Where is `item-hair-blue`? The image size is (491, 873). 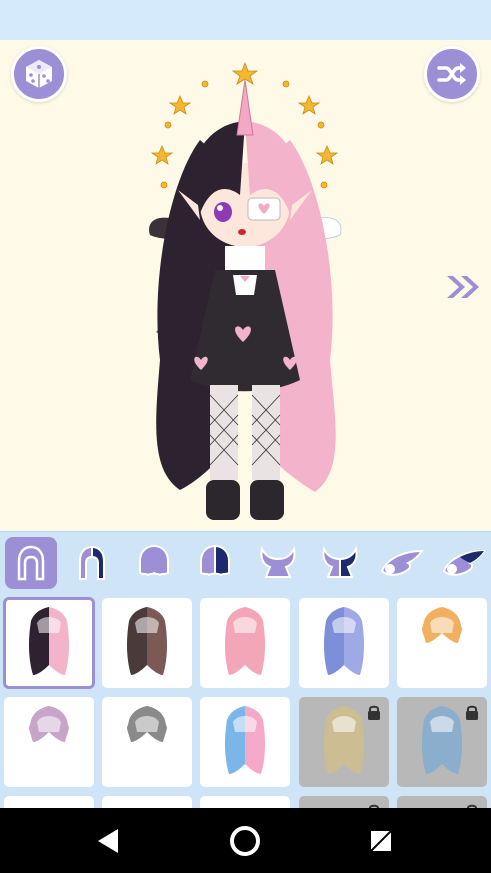 item-hair-blue is located at coordinates (344, 643).